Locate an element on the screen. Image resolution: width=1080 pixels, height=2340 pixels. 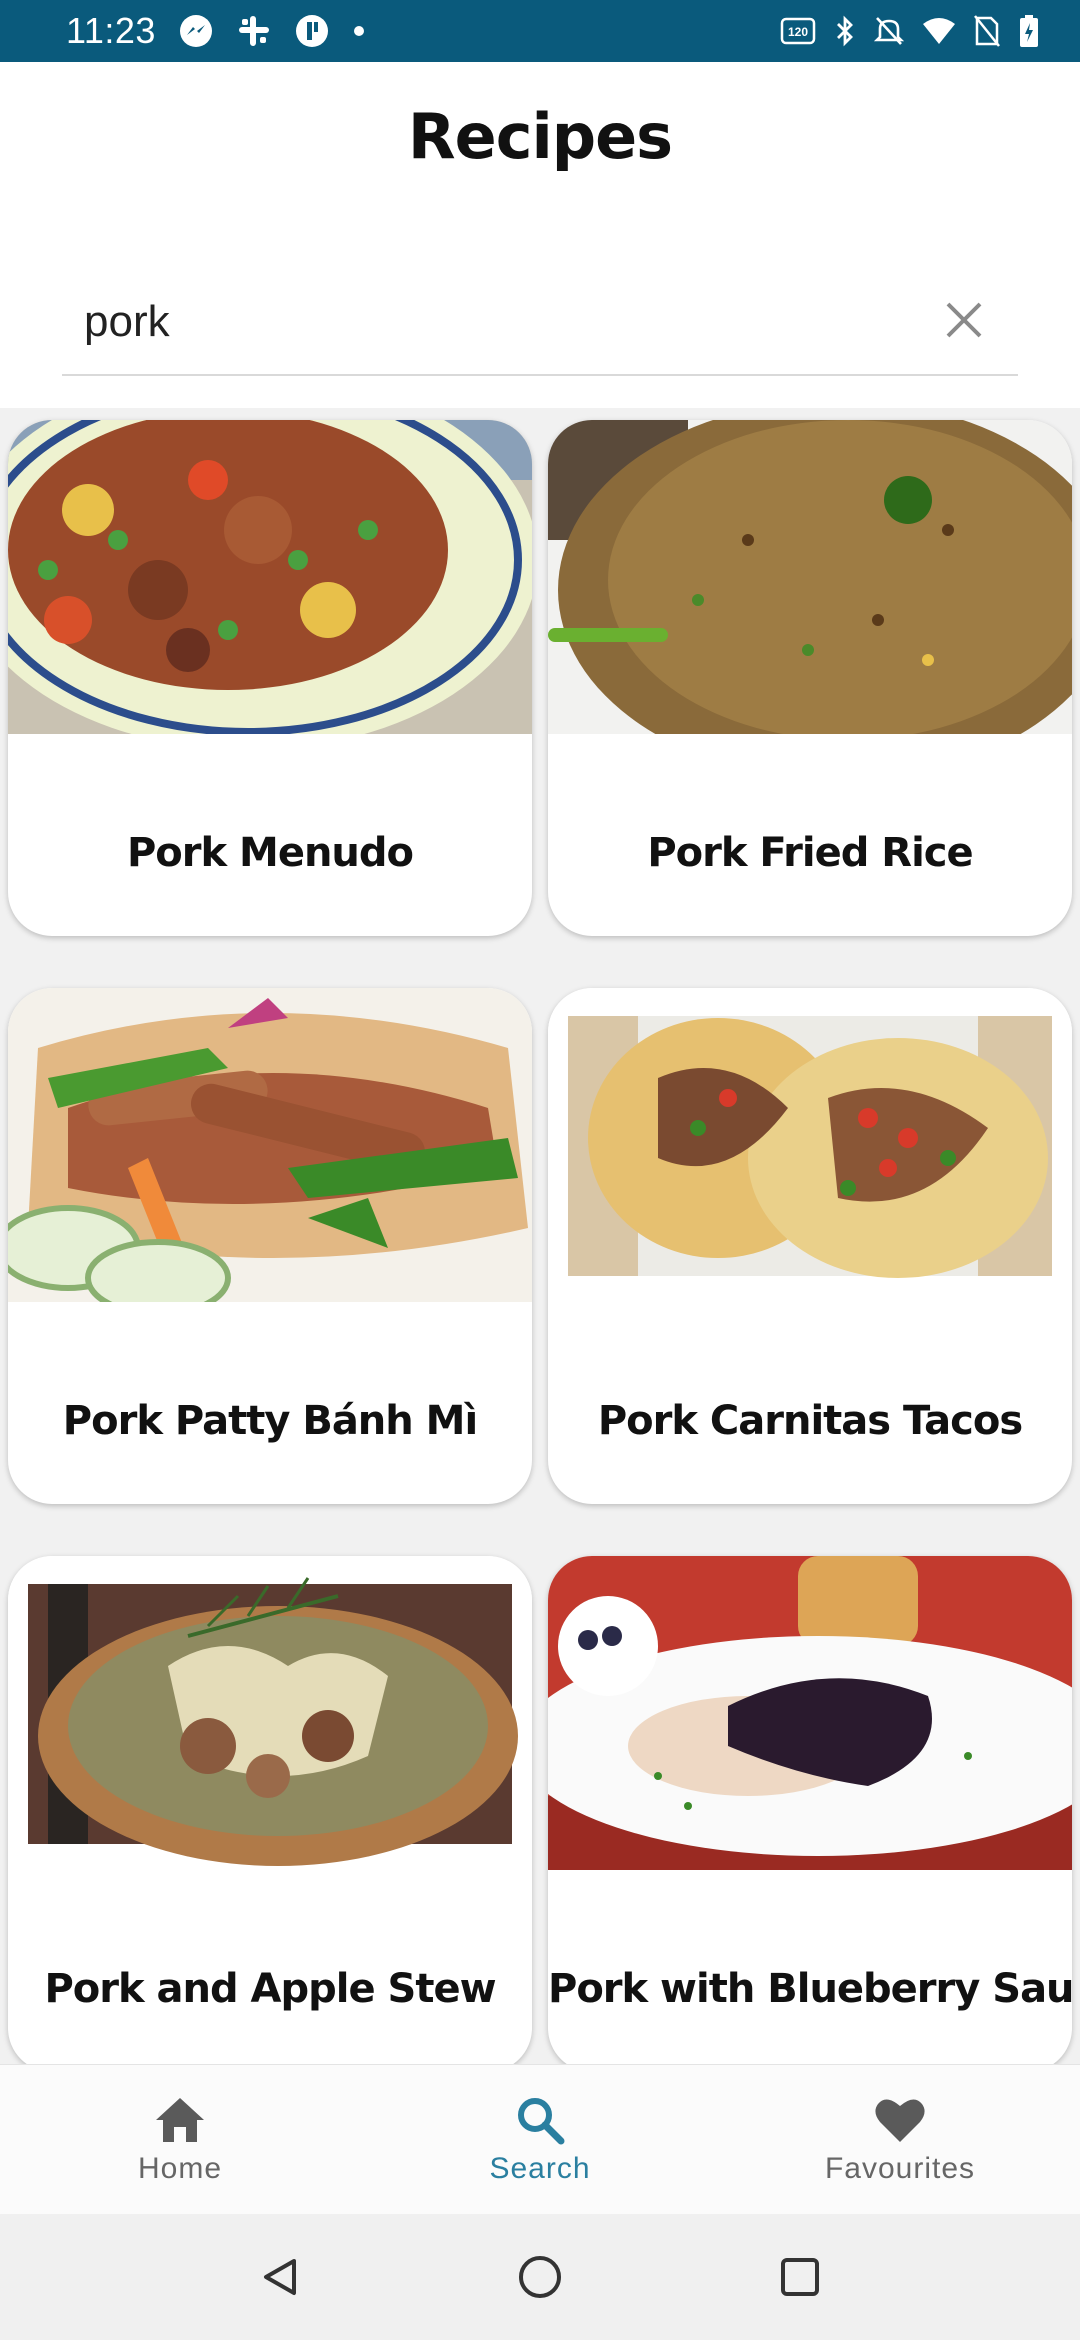
recipe-title: Pork Menudo is located at coordinates (270, 853).